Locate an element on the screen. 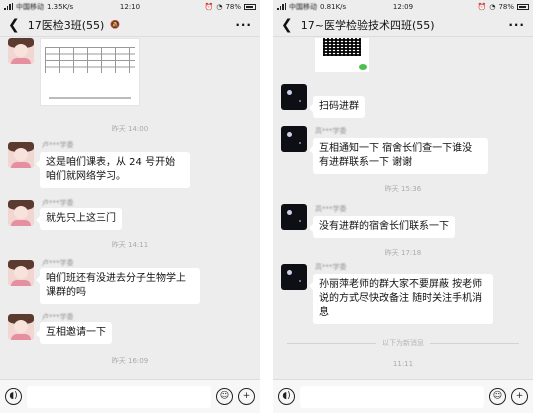 This screenshot has width=533, height=413. new-messages-label: 以下为新消息 is located at coordinates (403, 343).